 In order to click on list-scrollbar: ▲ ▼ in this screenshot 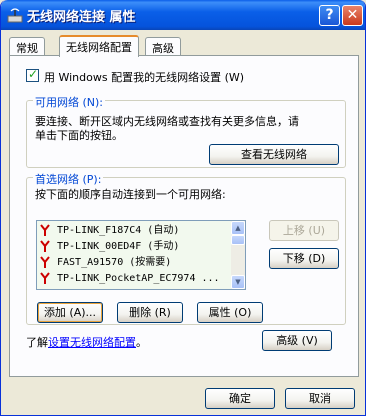, I will do `click(238, 255)`.